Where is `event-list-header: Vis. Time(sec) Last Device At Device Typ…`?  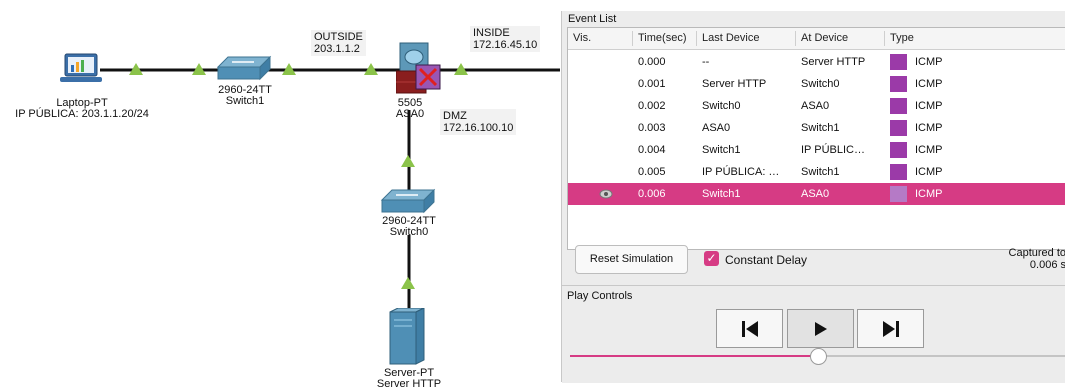 event-list-header: Vis. Time(sec) Last Device At Device Typ… is located at coordinates (816, 39).